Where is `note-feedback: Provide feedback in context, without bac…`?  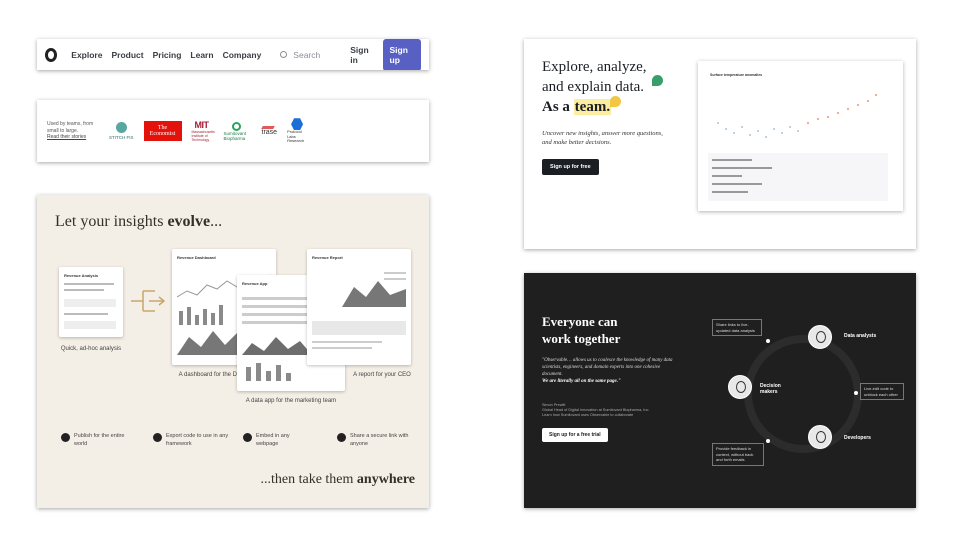
note-feedback: Provide feedback in context, without bac… is located at coordinates (738, 454).